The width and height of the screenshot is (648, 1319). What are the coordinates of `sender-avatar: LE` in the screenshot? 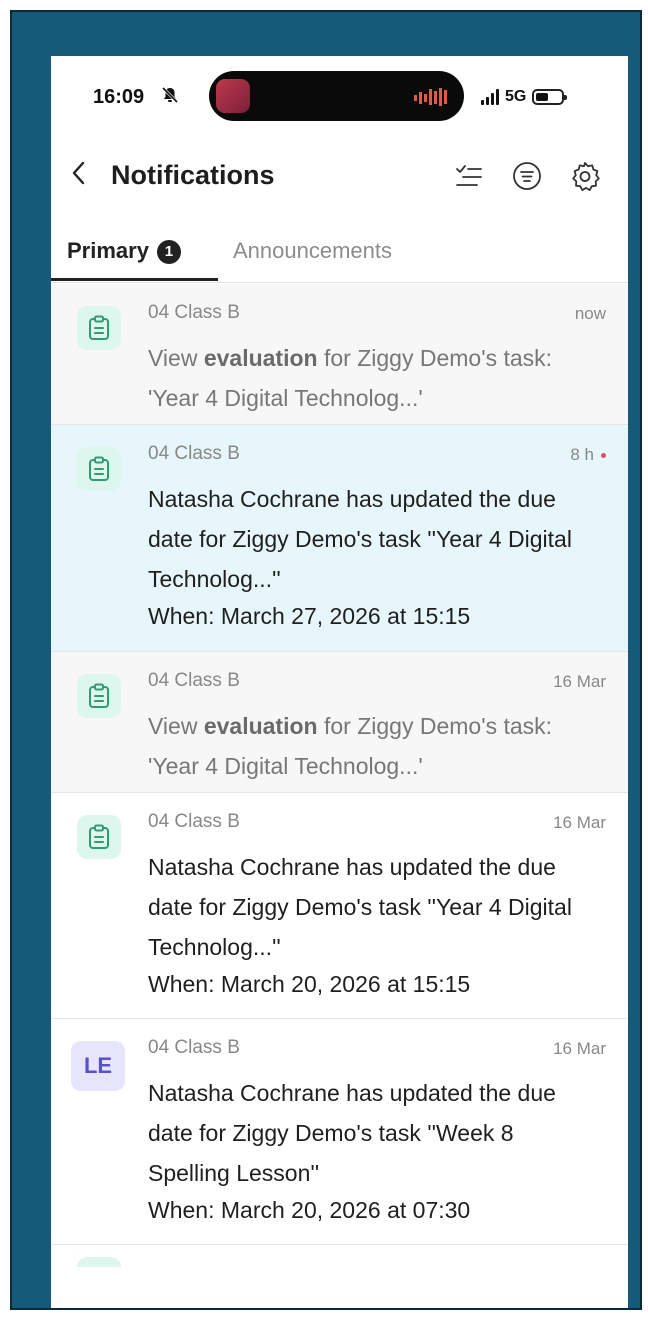 It's located at (98, 1066).